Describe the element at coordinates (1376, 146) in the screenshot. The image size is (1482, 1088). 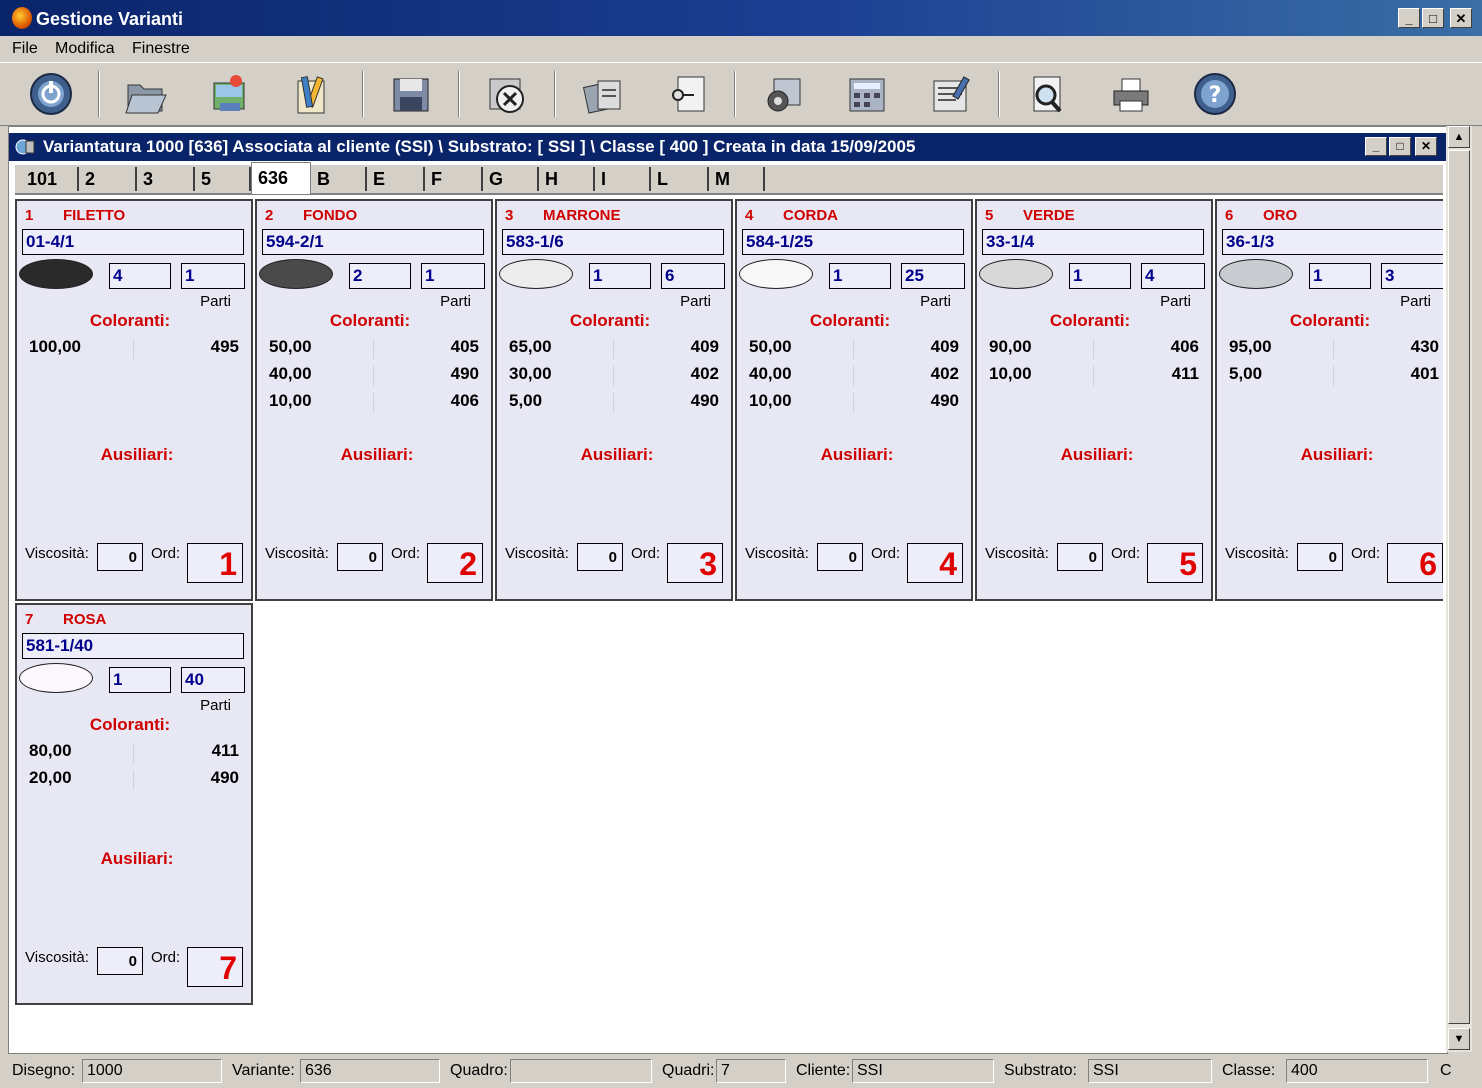
I see `child-minimize-button: _` at that location.